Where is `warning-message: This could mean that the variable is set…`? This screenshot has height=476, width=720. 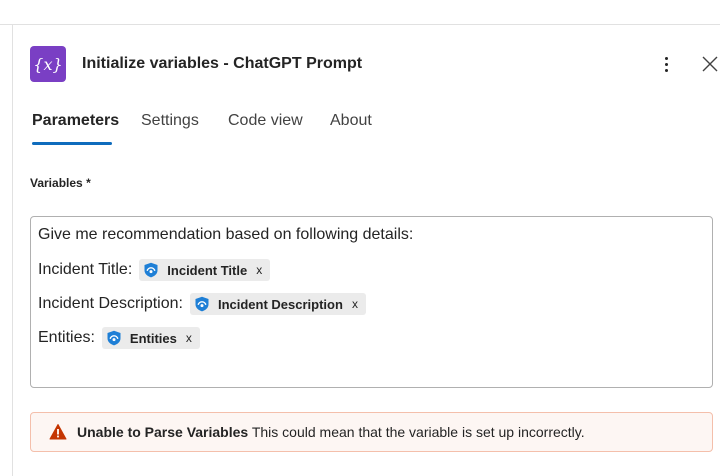 warning-message: This could mean that the variable is set… is located at coordinates (418, 432).